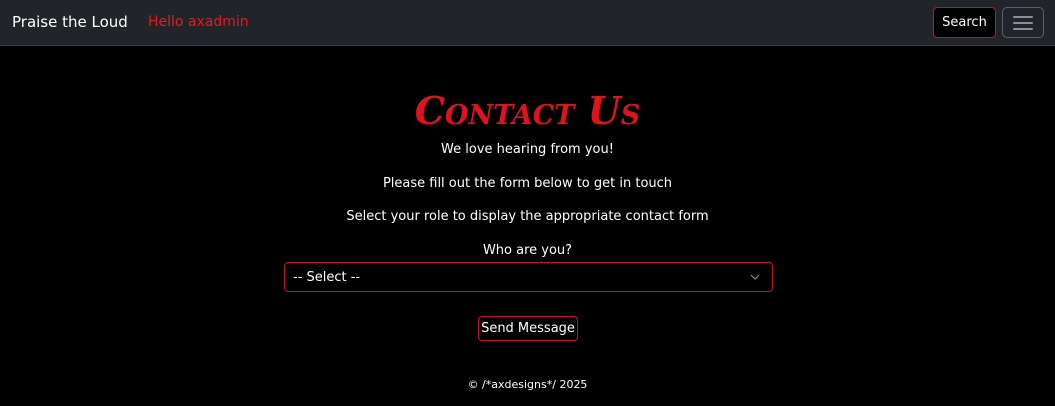 This screenshot has height=406, width=1055. Describe the element at coordinates (70, 22) in the screenshot. I see `brand-link: Praise the Loud` at that location.